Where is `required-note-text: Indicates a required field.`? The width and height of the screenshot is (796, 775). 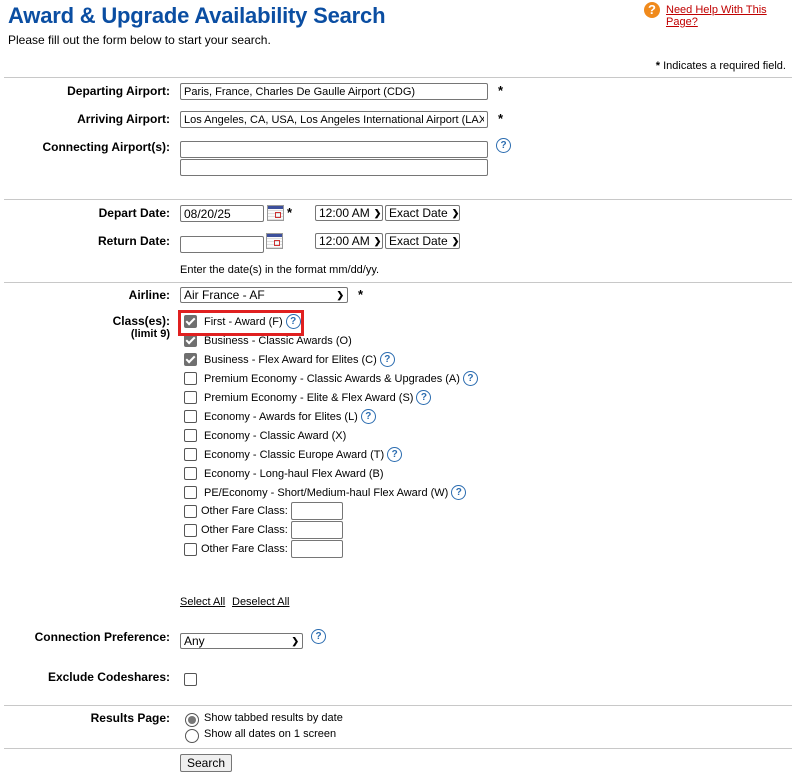 required-note-text: Indicates a required field. is located at coordinates (724, 66).